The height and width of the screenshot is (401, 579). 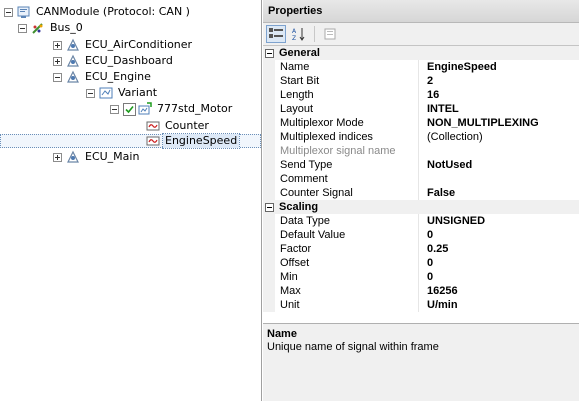 I want to click on property-row: Multiplexed indices (Collection), so click(x=421, y=137).